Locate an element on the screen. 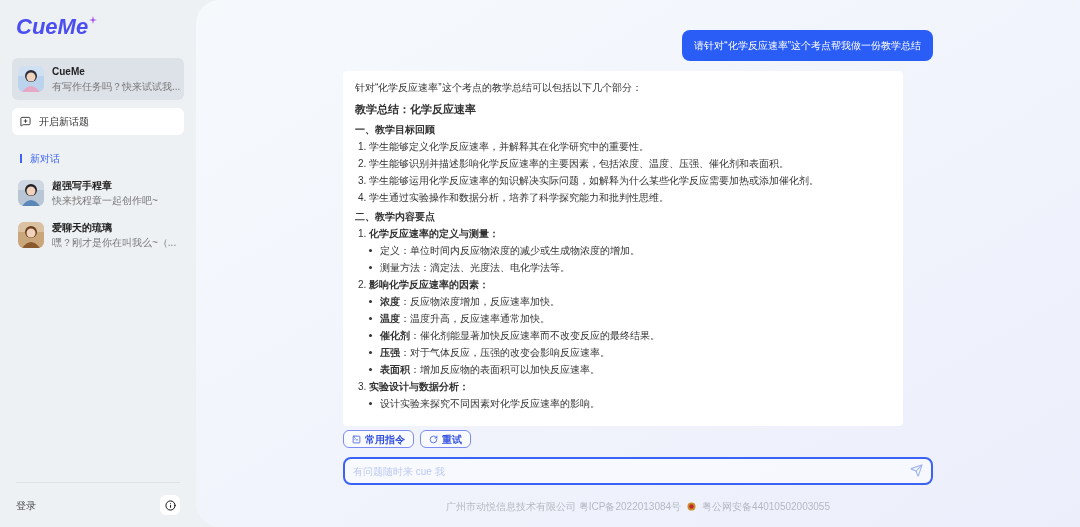  new-topic-button: 开启新话题 is located at coordinates (98, 121).